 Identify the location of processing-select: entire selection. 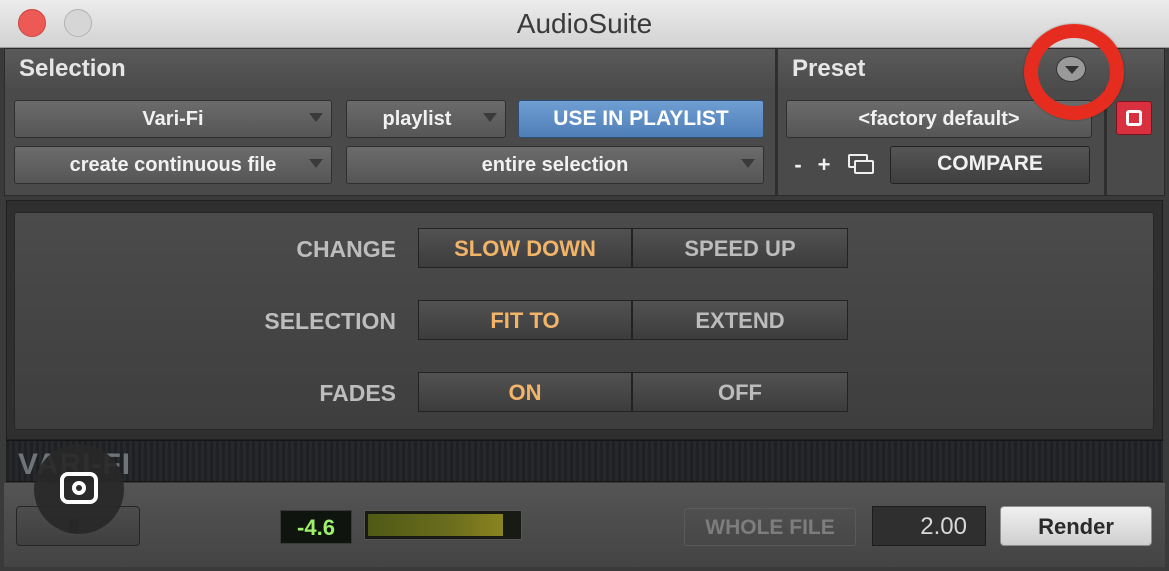
(555, 165).